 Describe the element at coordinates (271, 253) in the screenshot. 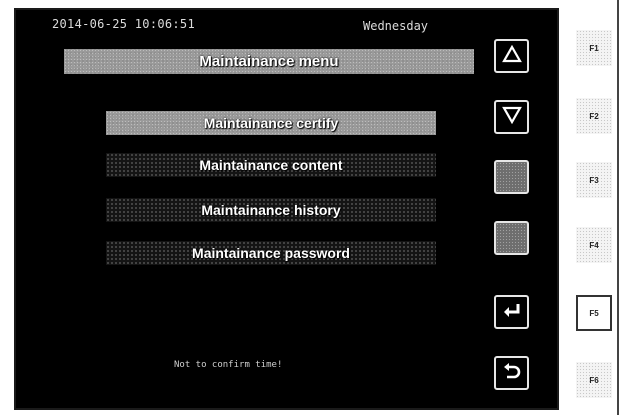

I see `menu-item-maintainance-password: Maintainance password` at that location.